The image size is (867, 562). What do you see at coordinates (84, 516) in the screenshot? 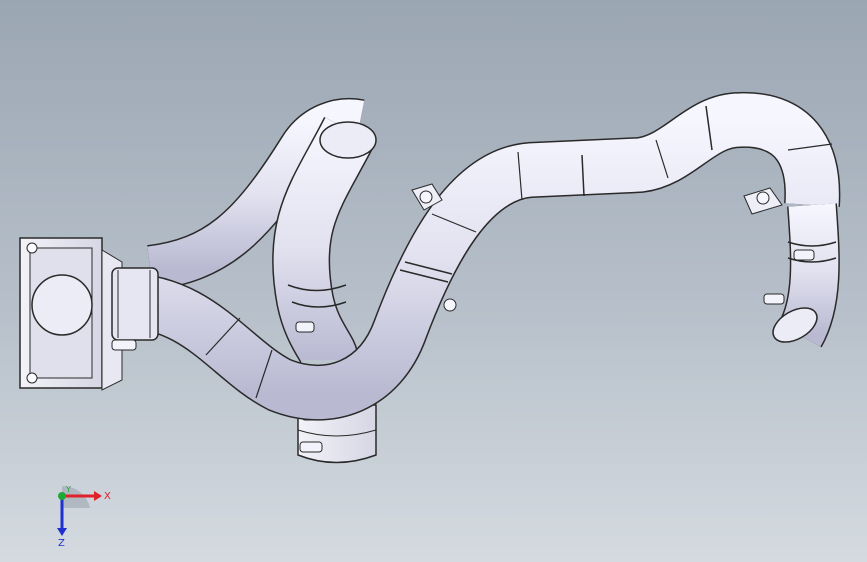
I see `coordinate-triad: X Z Y` at bounding box center [84, 516].